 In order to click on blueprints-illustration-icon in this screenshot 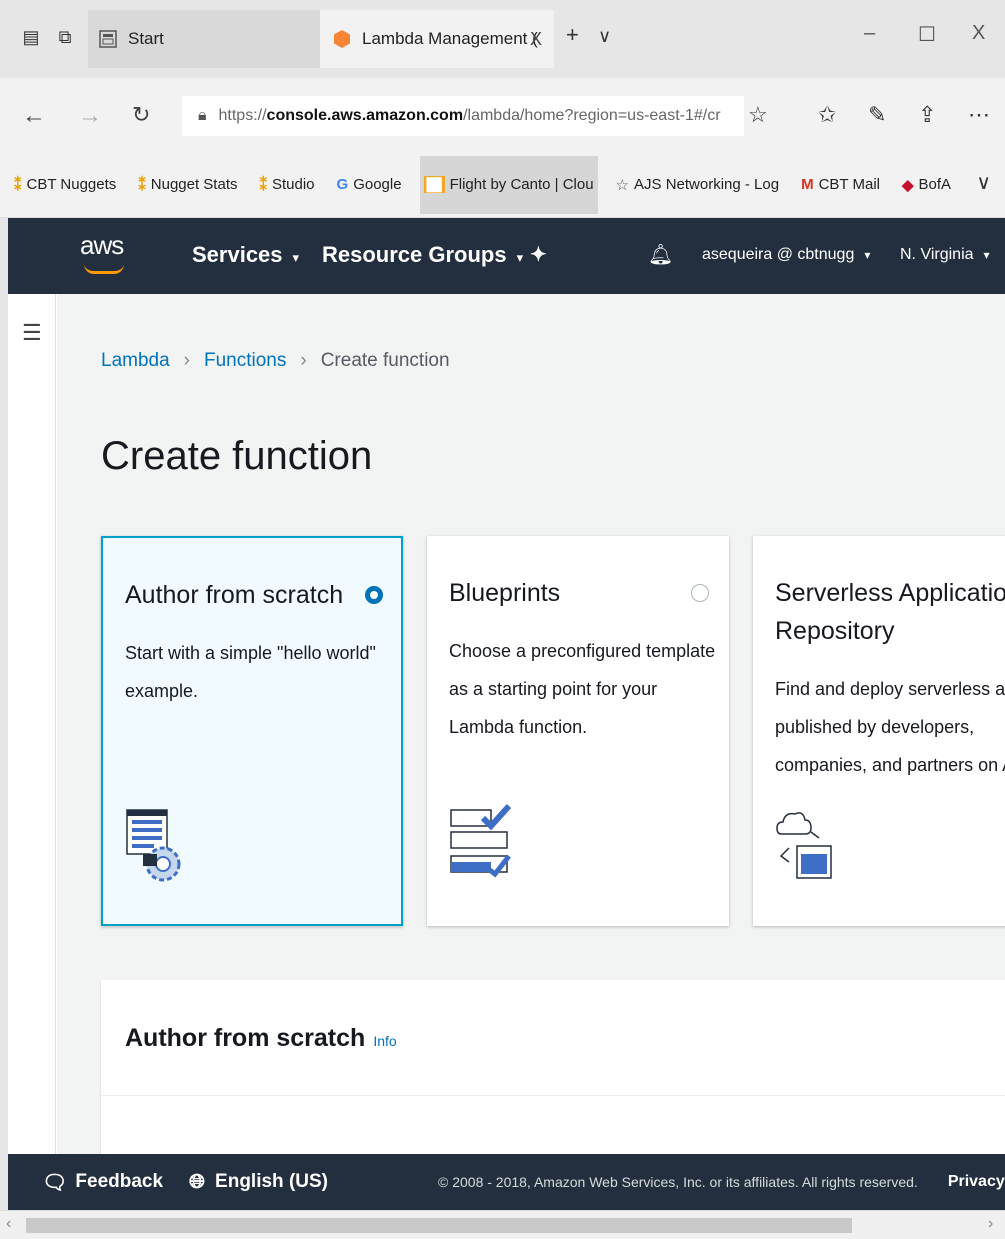, I will do `click(489, 848)`.